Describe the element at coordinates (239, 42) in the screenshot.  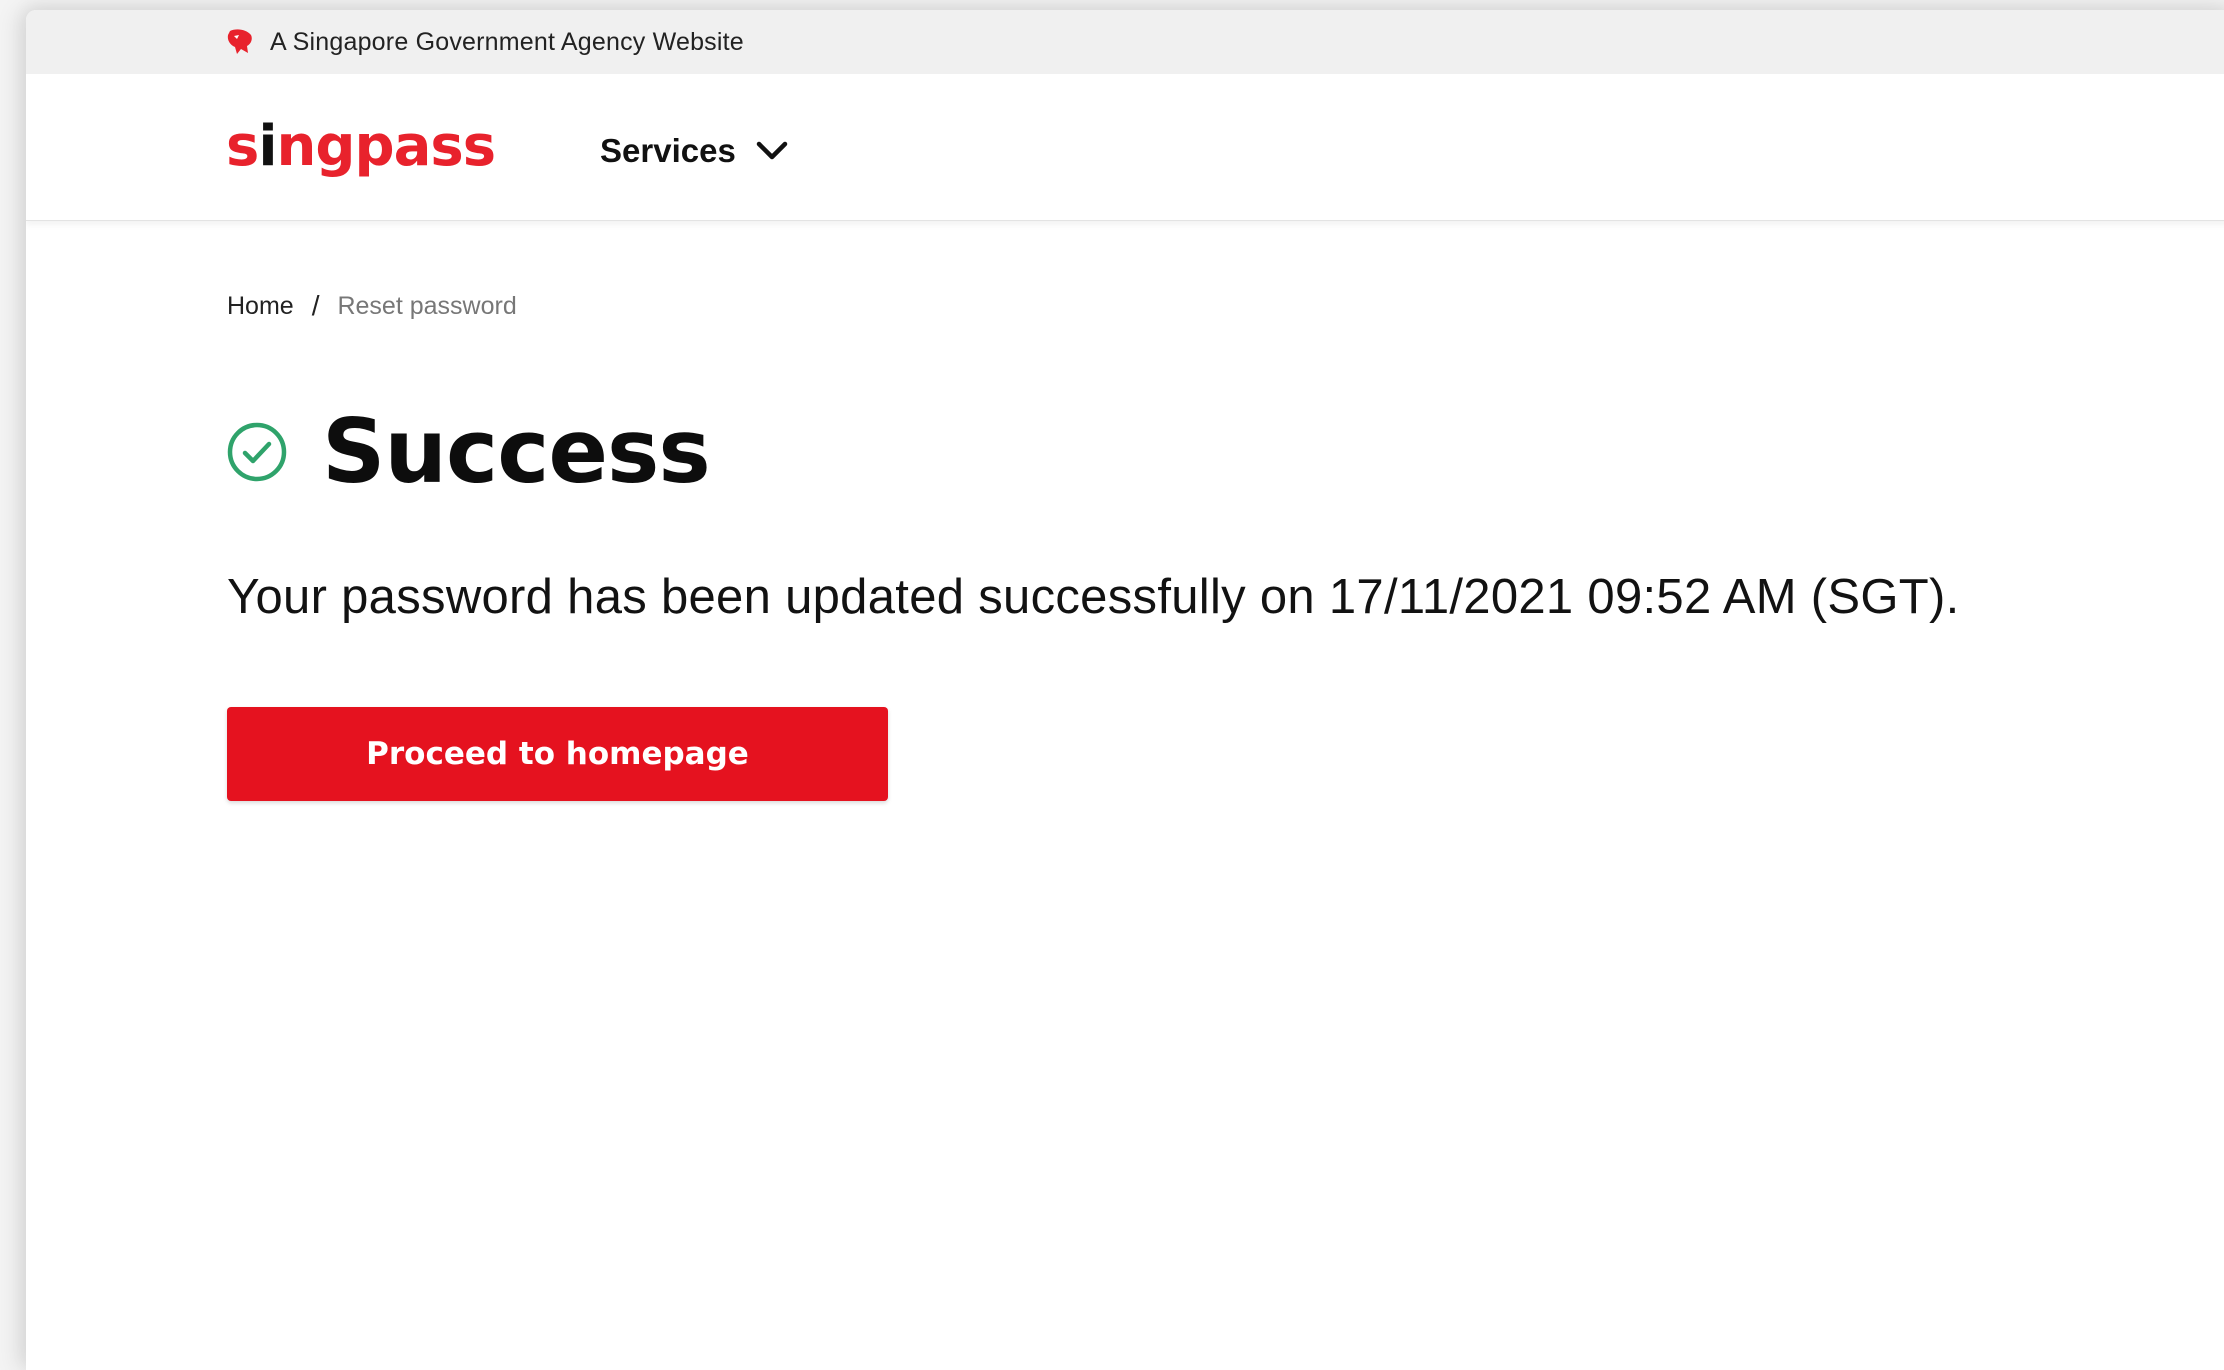
I see `lion-head-icon` at that location.